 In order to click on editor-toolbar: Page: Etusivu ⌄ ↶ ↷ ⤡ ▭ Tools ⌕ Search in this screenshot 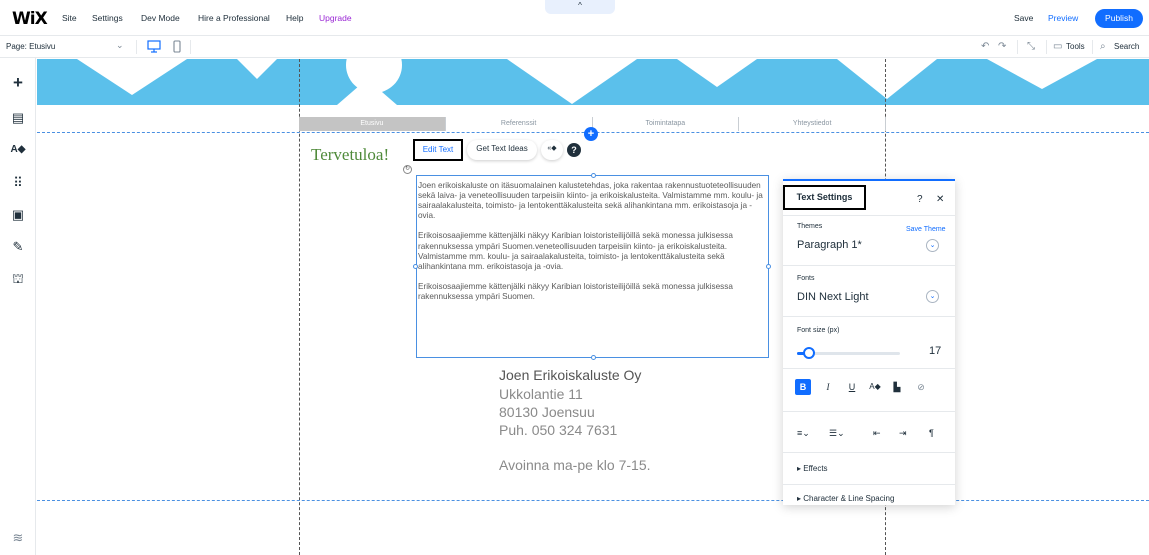, I will do `click(574, 47)`.